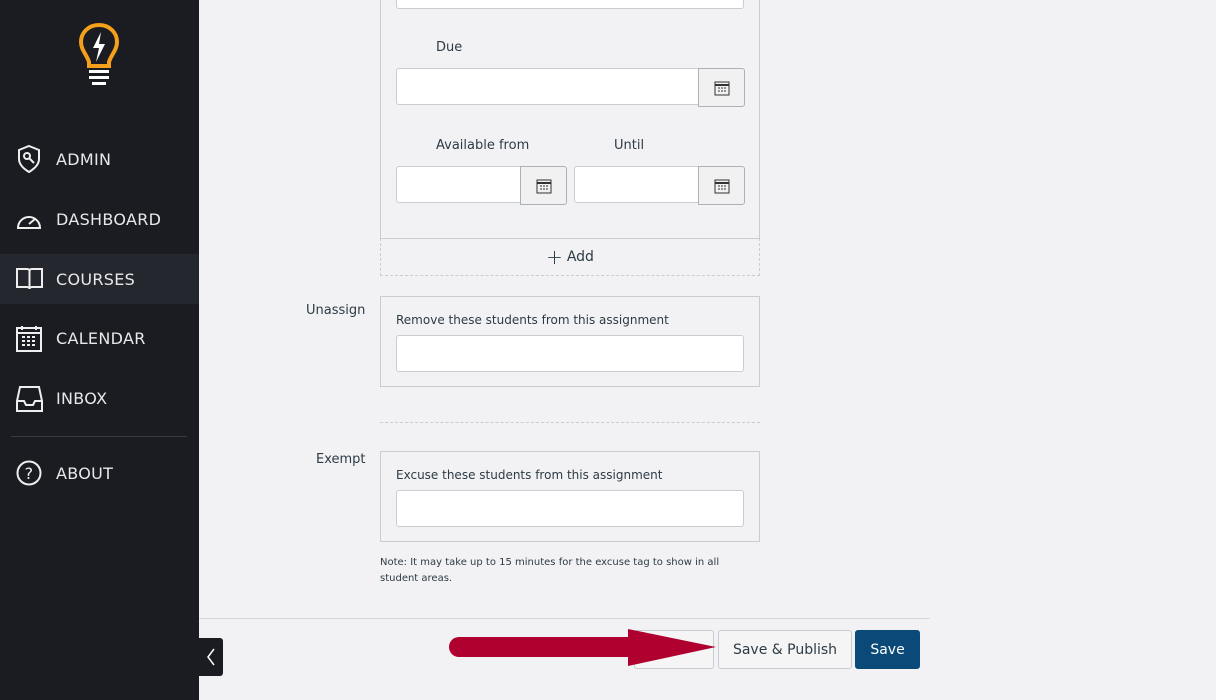  Describe the element at coordinates (459, 184) in the screenshot. I see `available-from-input` at that location.